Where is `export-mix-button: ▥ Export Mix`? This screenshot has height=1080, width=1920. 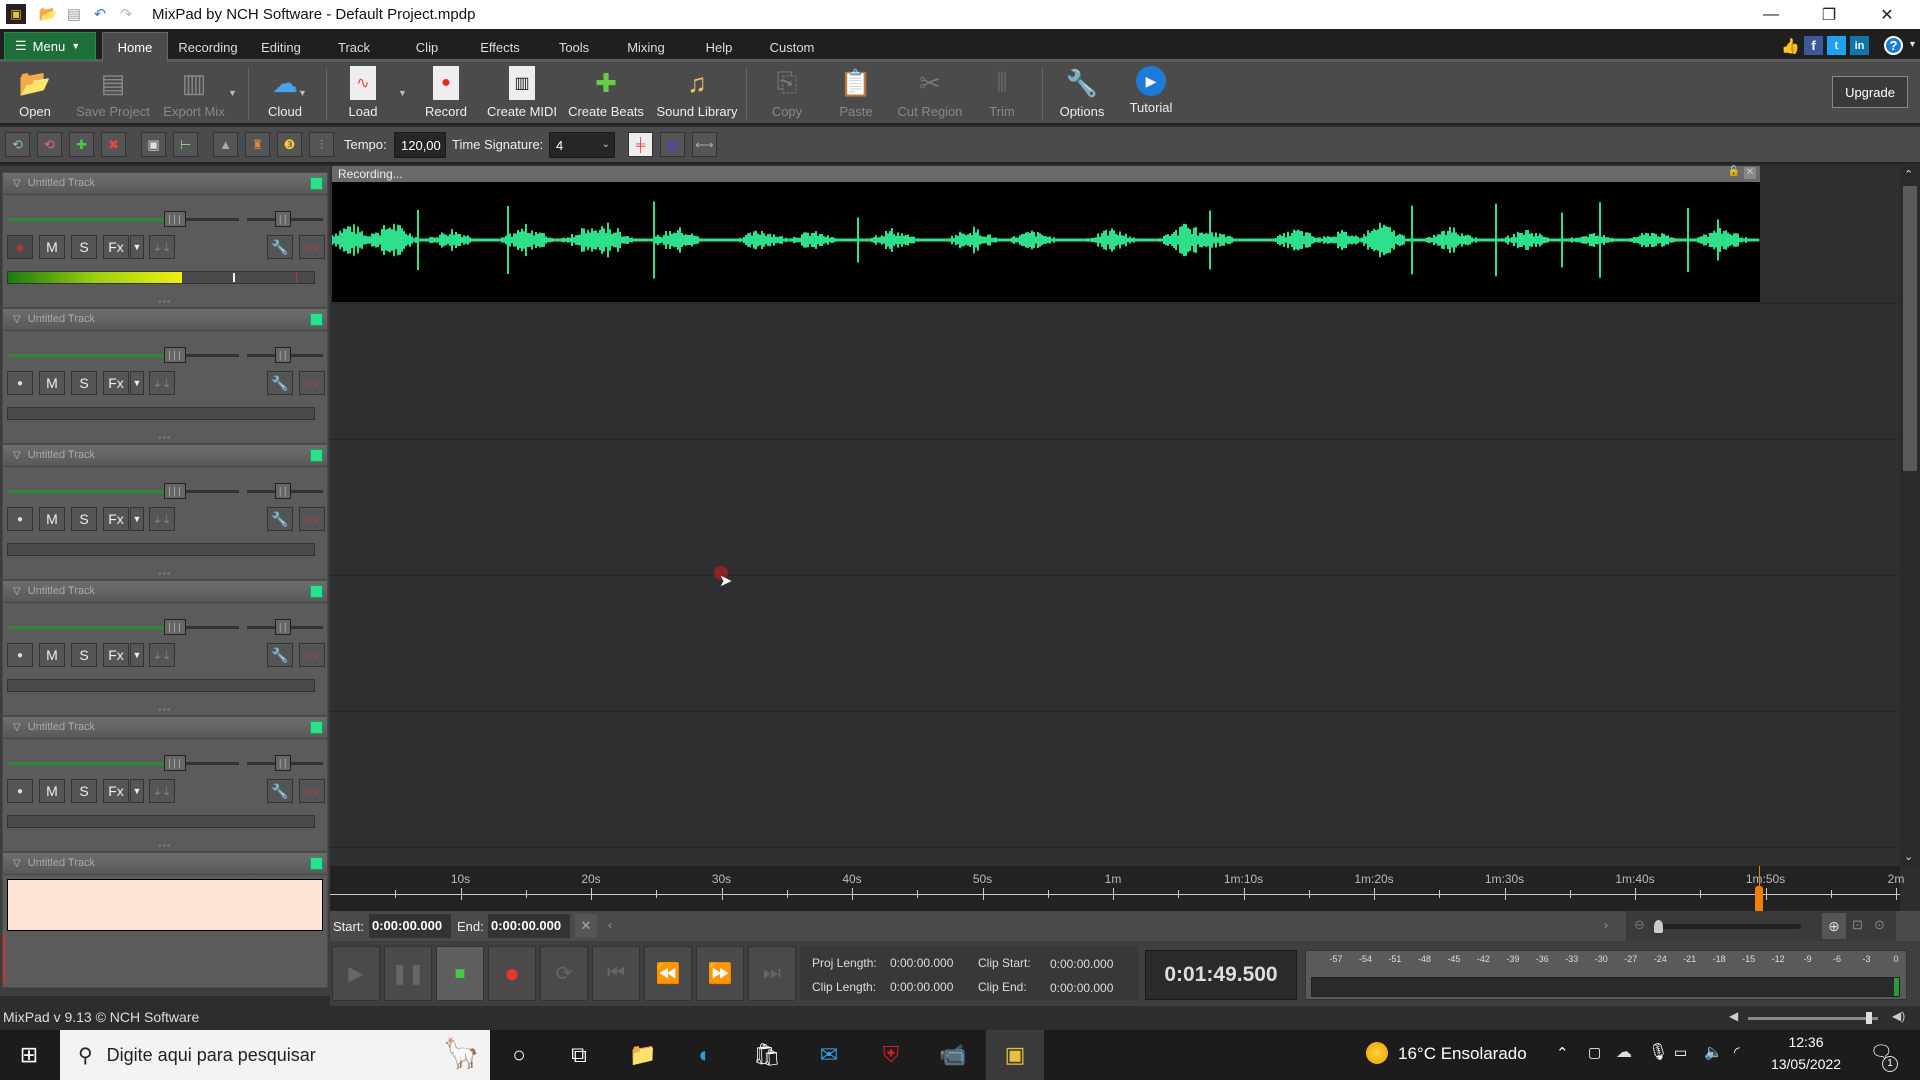
export-mix-button: ▥ Export Mix is located at coordinates (194, 95).